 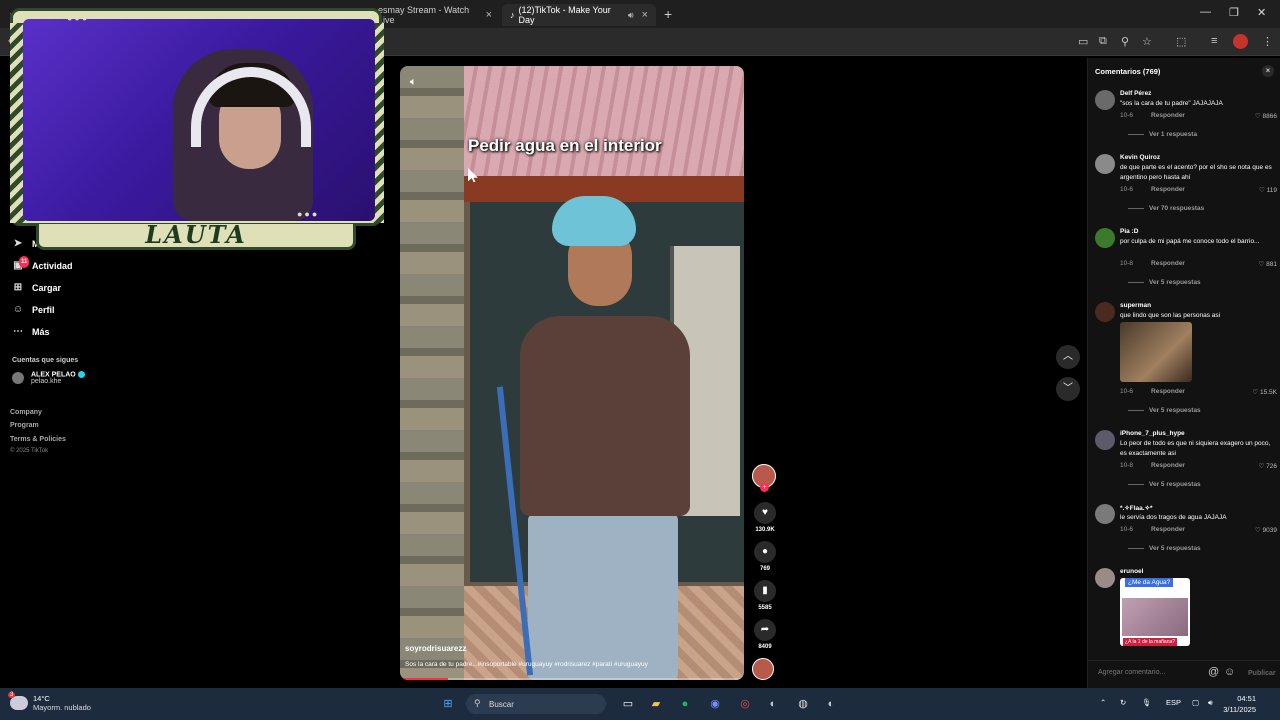 What do you see at coordinates (628, 704) in the screenshot?
I see `task-view-icon: ▭` at bounding box center [628, 704].